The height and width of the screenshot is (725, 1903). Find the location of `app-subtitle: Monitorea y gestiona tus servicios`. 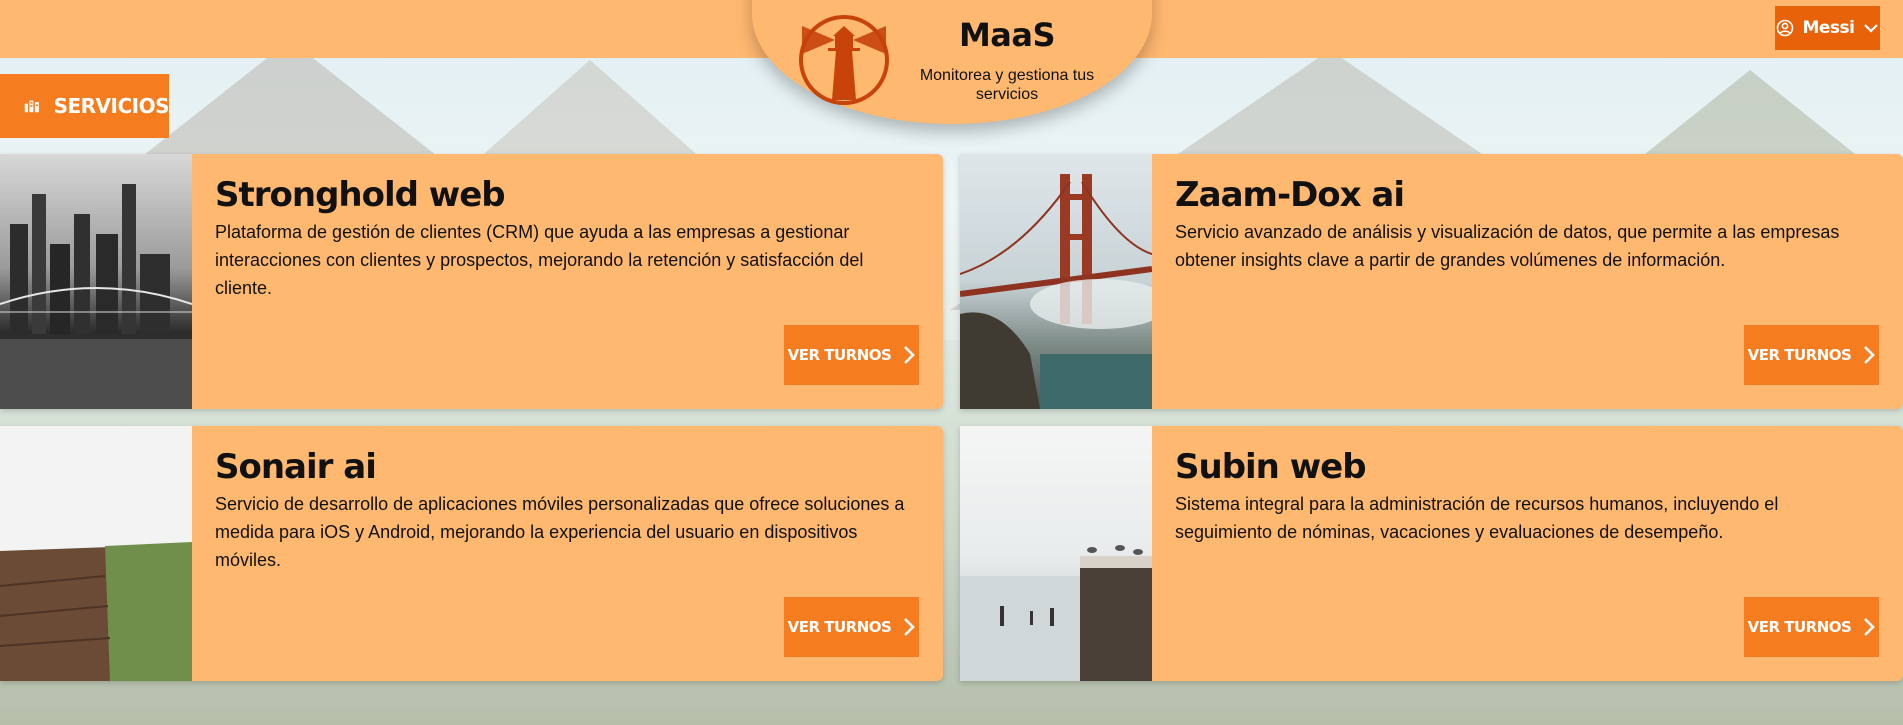

app-subtitle: Monitorea y gestiona tus servicios is located at coordinates (1007, 85).